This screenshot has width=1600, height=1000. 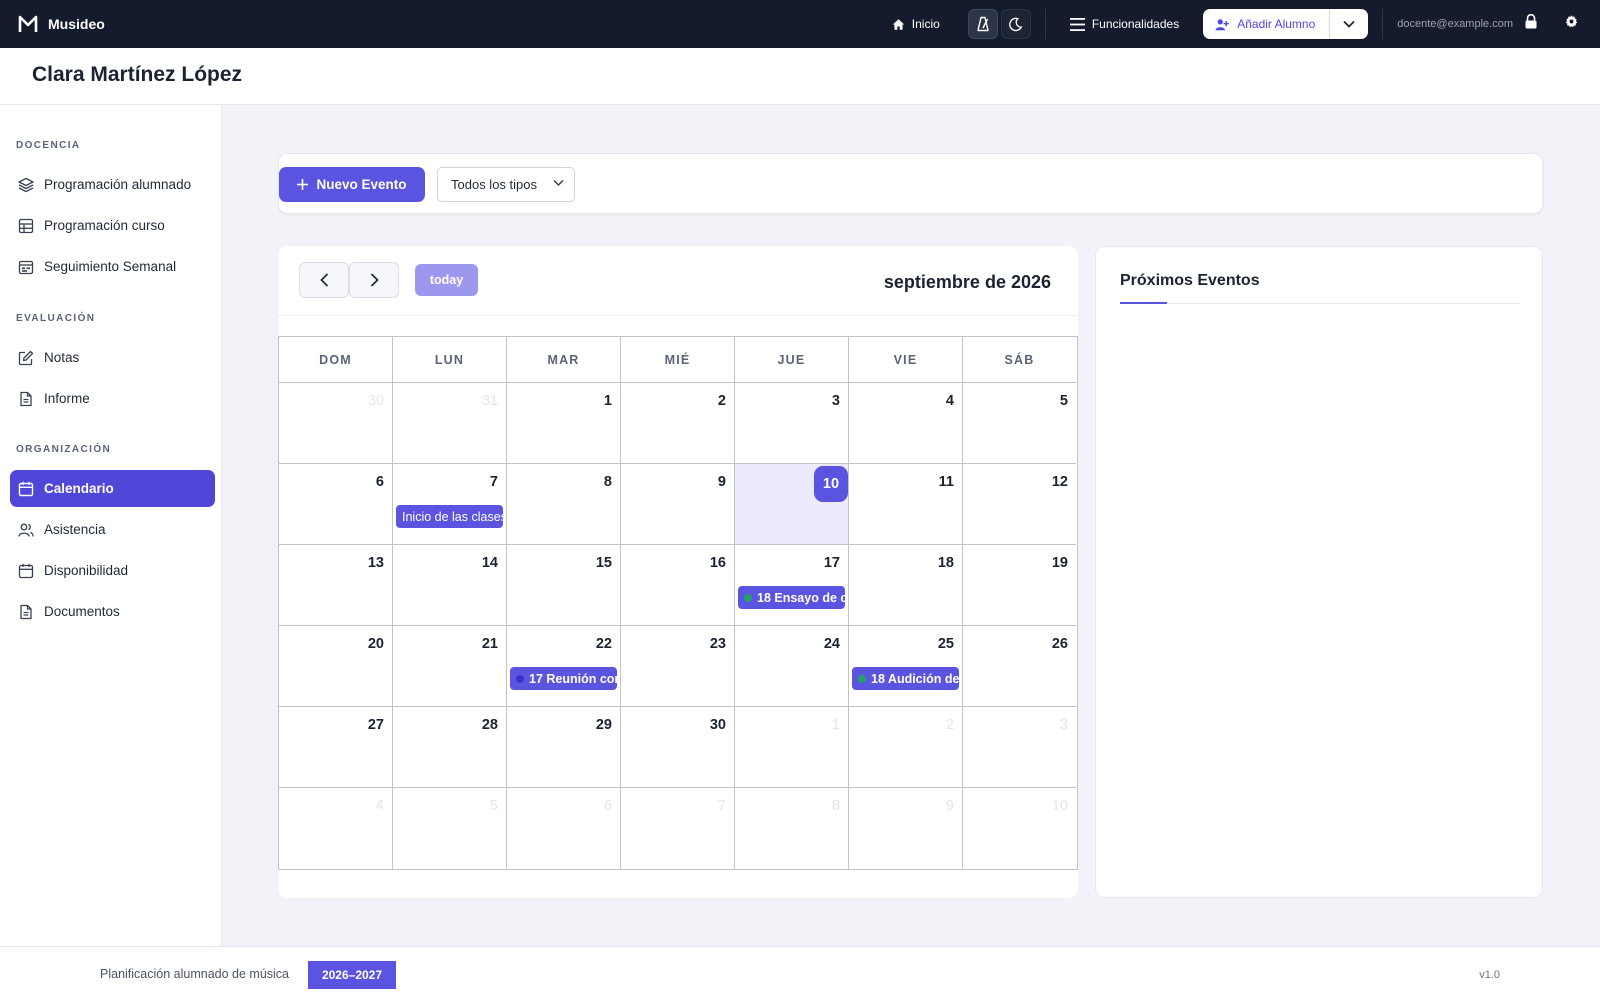 What do you see at coordinates (1060, 644) in the screenshot?
I see `day-number: 26` at bounding box center [1060, 644].